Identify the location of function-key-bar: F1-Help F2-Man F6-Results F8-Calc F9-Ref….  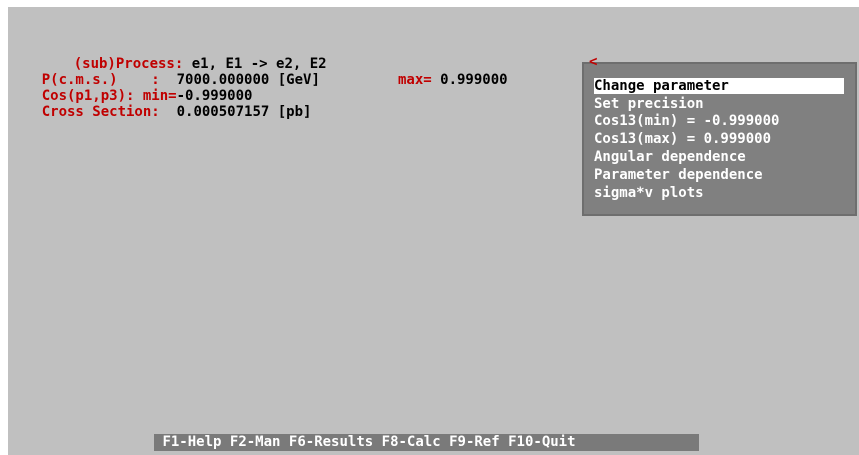
(426, 442).